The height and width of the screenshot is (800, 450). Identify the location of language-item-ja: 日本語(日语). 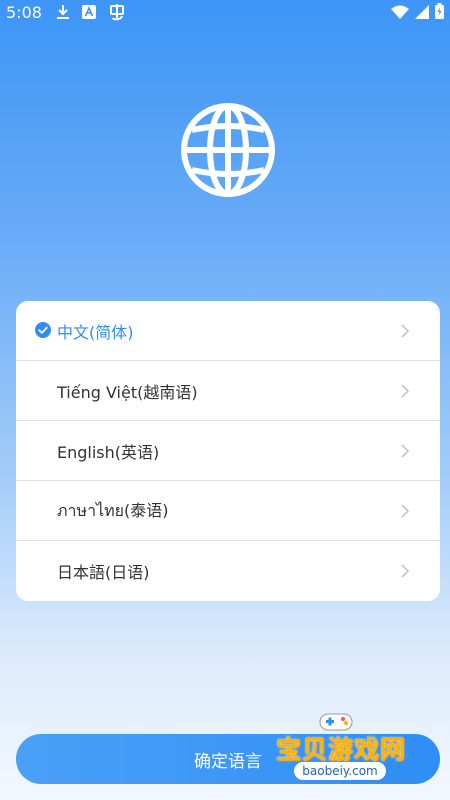
(228, 570).